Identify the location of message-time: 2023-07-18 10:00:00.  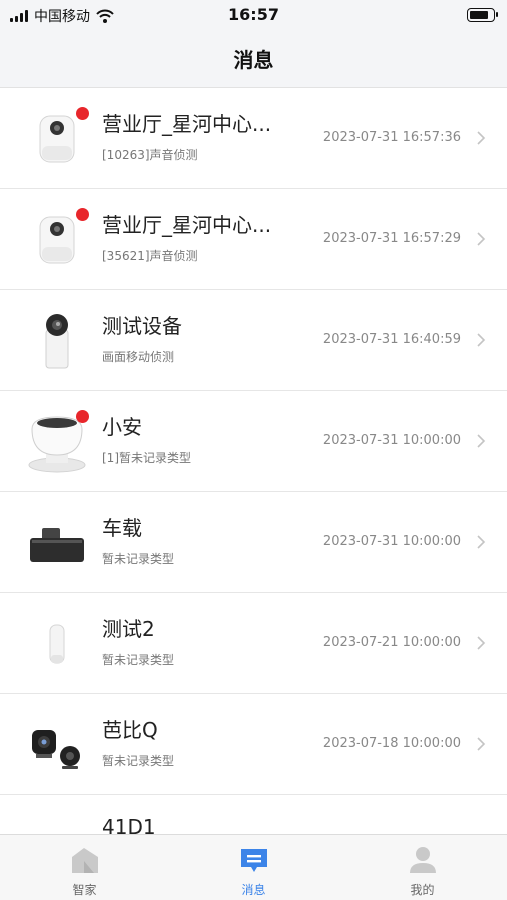
(391, 743).